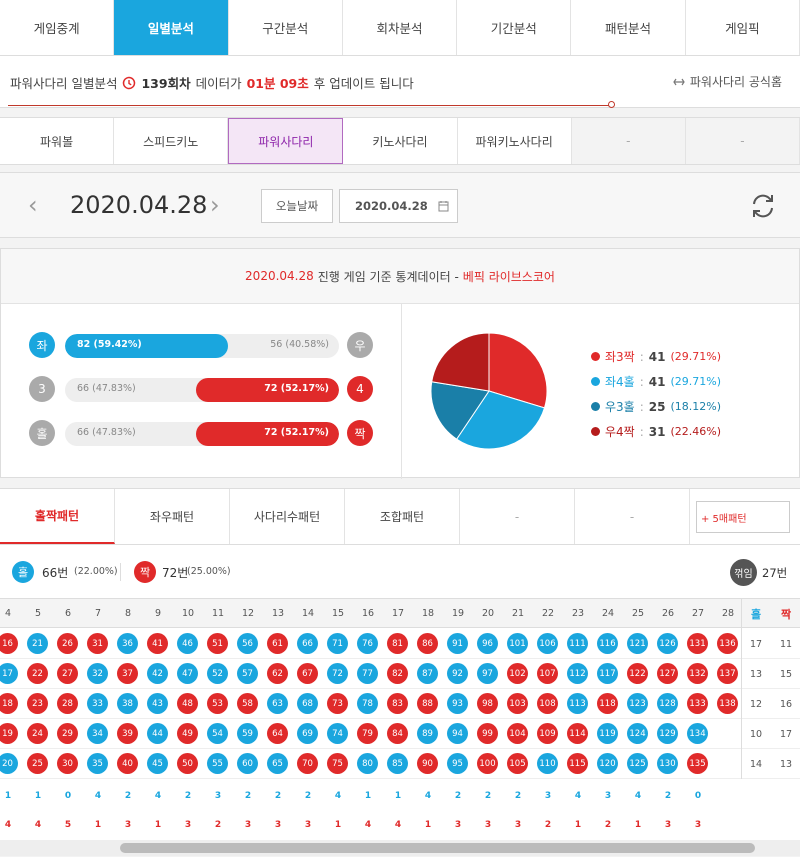 The height and width of the screenshot is (857, 800). Describe the element at coordinates (514, 27) in the screenshot. I see `tab-5: 기간분석` at that location.